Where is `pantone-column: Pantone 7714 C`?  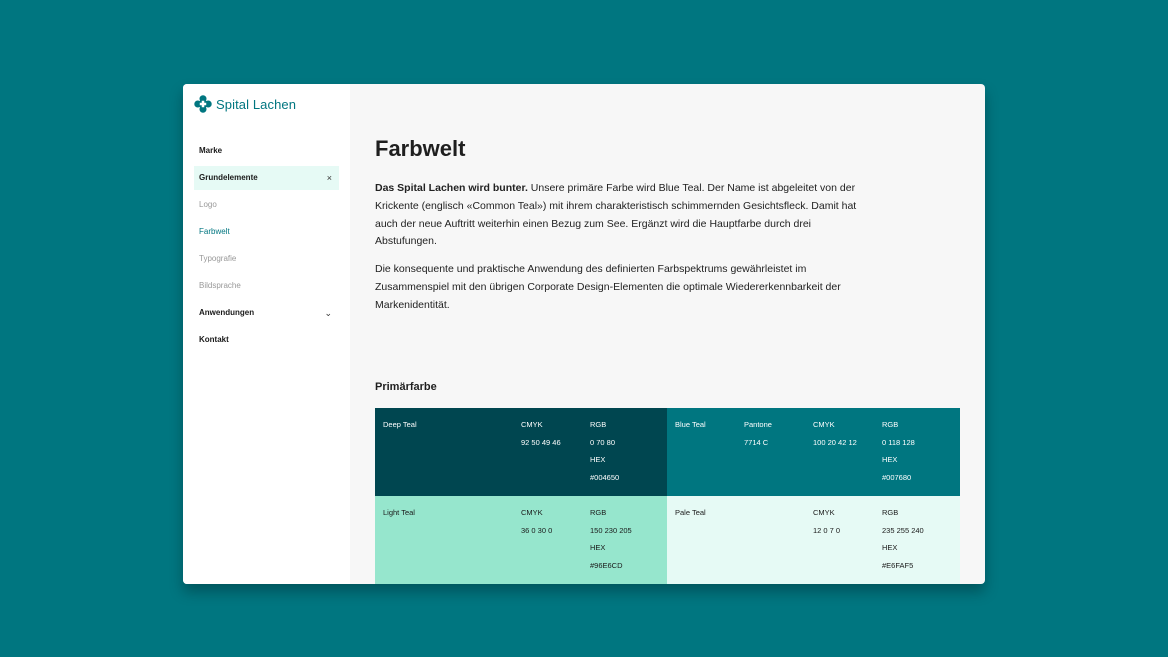 pantone-column: Pantone 7714 C is located at coordinates (758, 433).